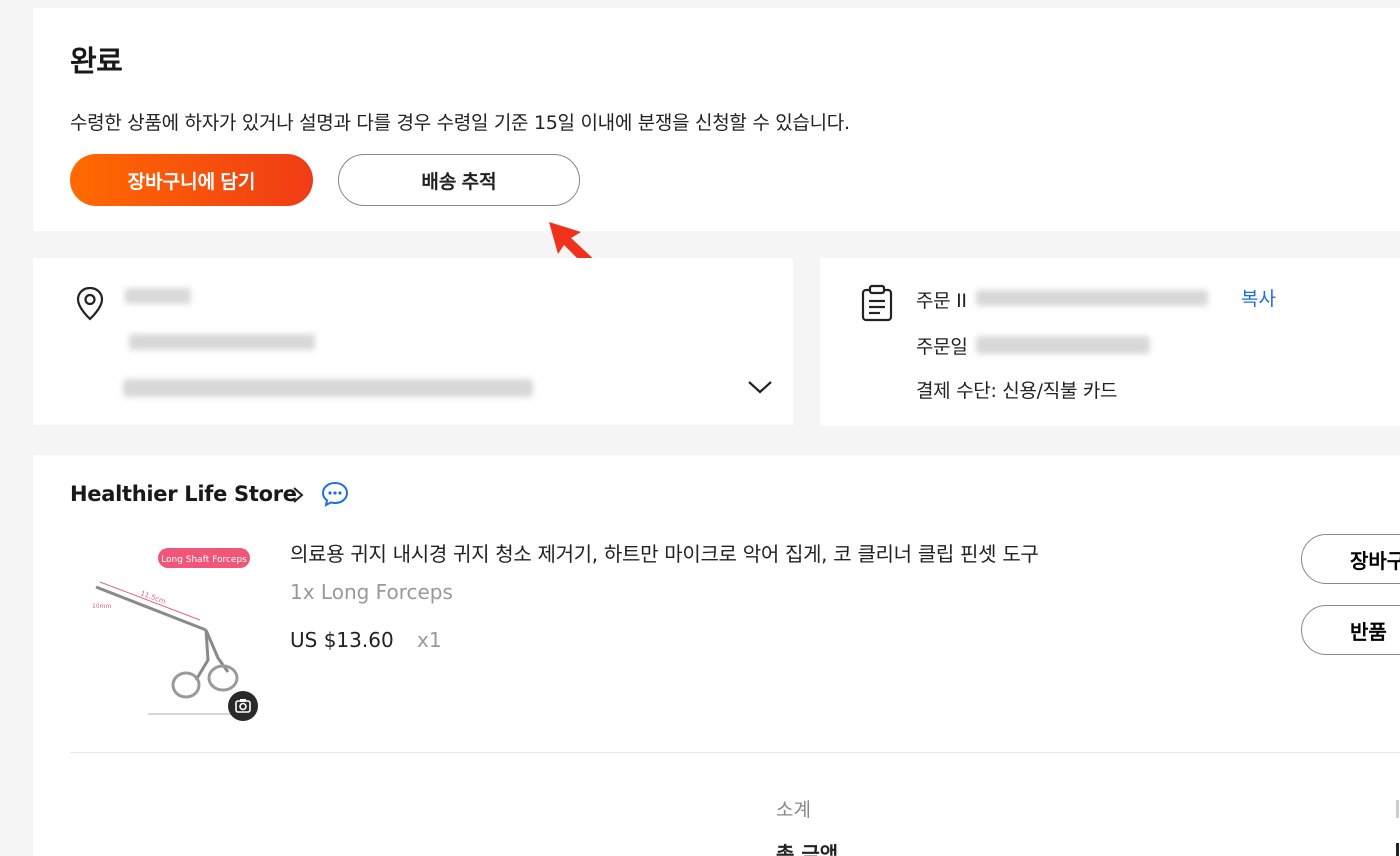 The width and height of the screenshot is (1400, 856). What do you see at coordinates (1350, 559) in the screenshot?
I see `item-add-to-cart-button: 장바구니` at bounding box center [1350, 559].